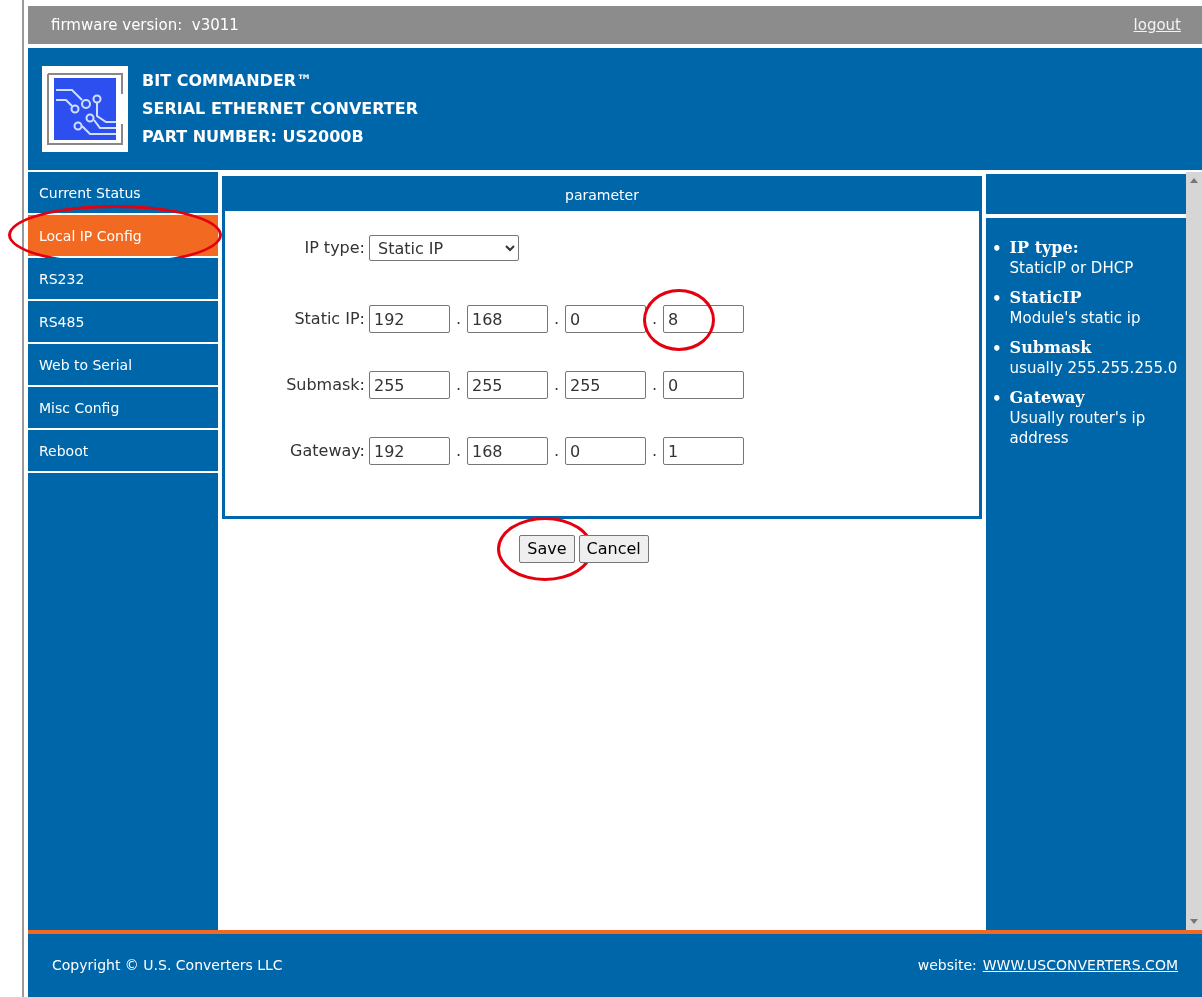 This screenshot has height=997, width=1202. Describe the element at coordinates (325, 385) in the screenshot. I see `field-label: Submask:` at that location.